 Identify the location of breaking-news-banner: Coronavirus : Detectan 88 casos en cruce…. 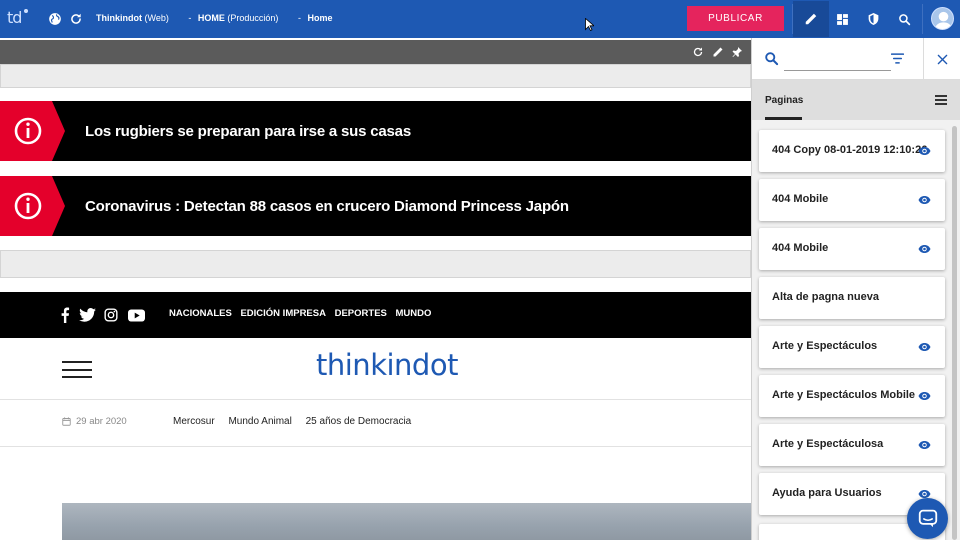
(375, 206).